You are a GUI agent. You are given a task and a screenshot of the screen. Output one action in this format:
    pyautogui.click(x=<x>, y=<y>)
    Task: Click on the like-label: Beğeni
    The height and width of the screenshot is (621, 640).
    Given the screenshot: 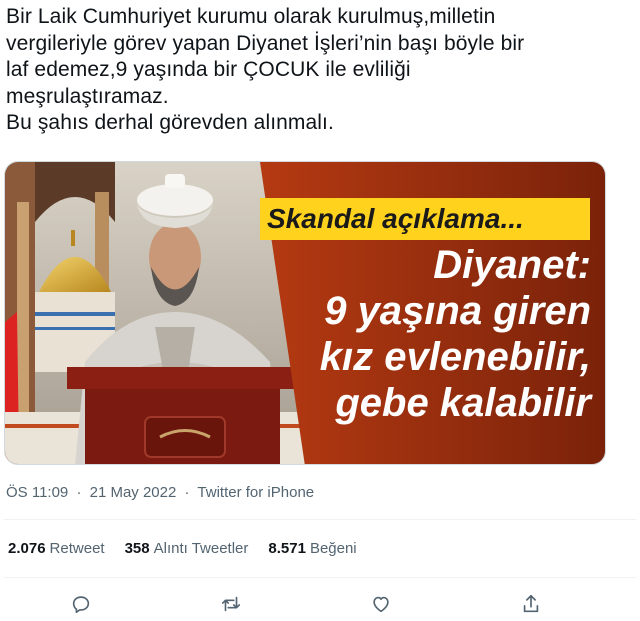 What is the action you would take?
    pyautogui.click(x=333, y=548)
    